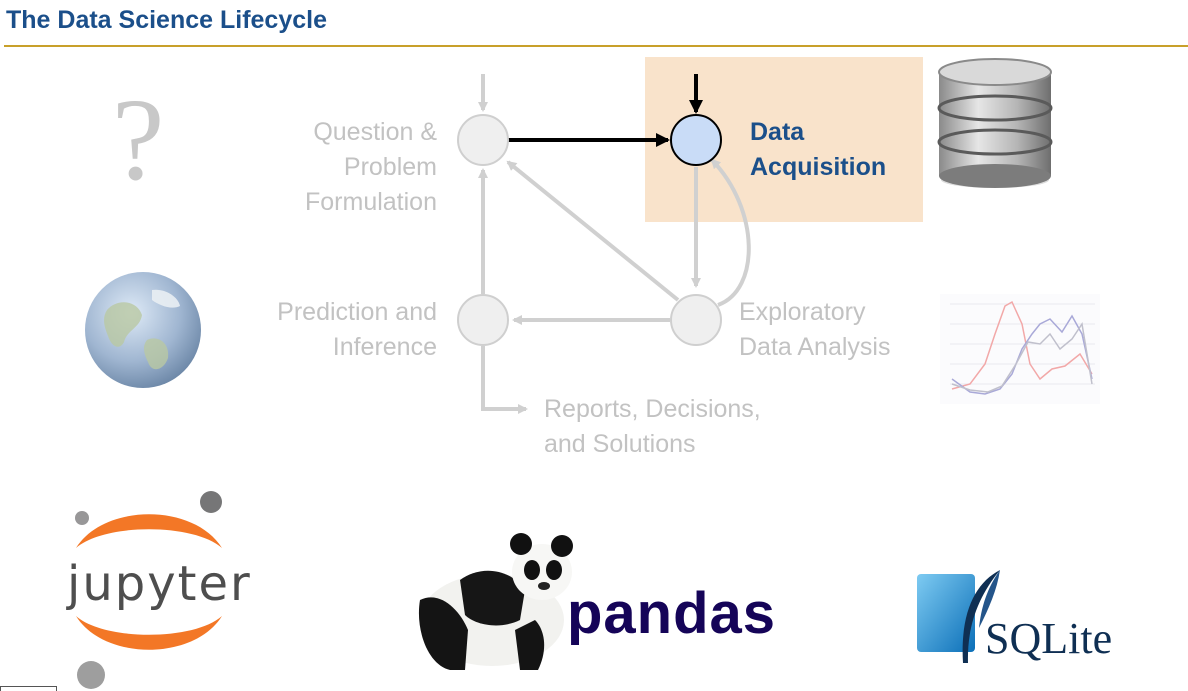 The image size is (1188, 691). What do you see at coordinates (495, 601) in the screenshot?
I see `panda-icon` at bounding box center [495, 601].